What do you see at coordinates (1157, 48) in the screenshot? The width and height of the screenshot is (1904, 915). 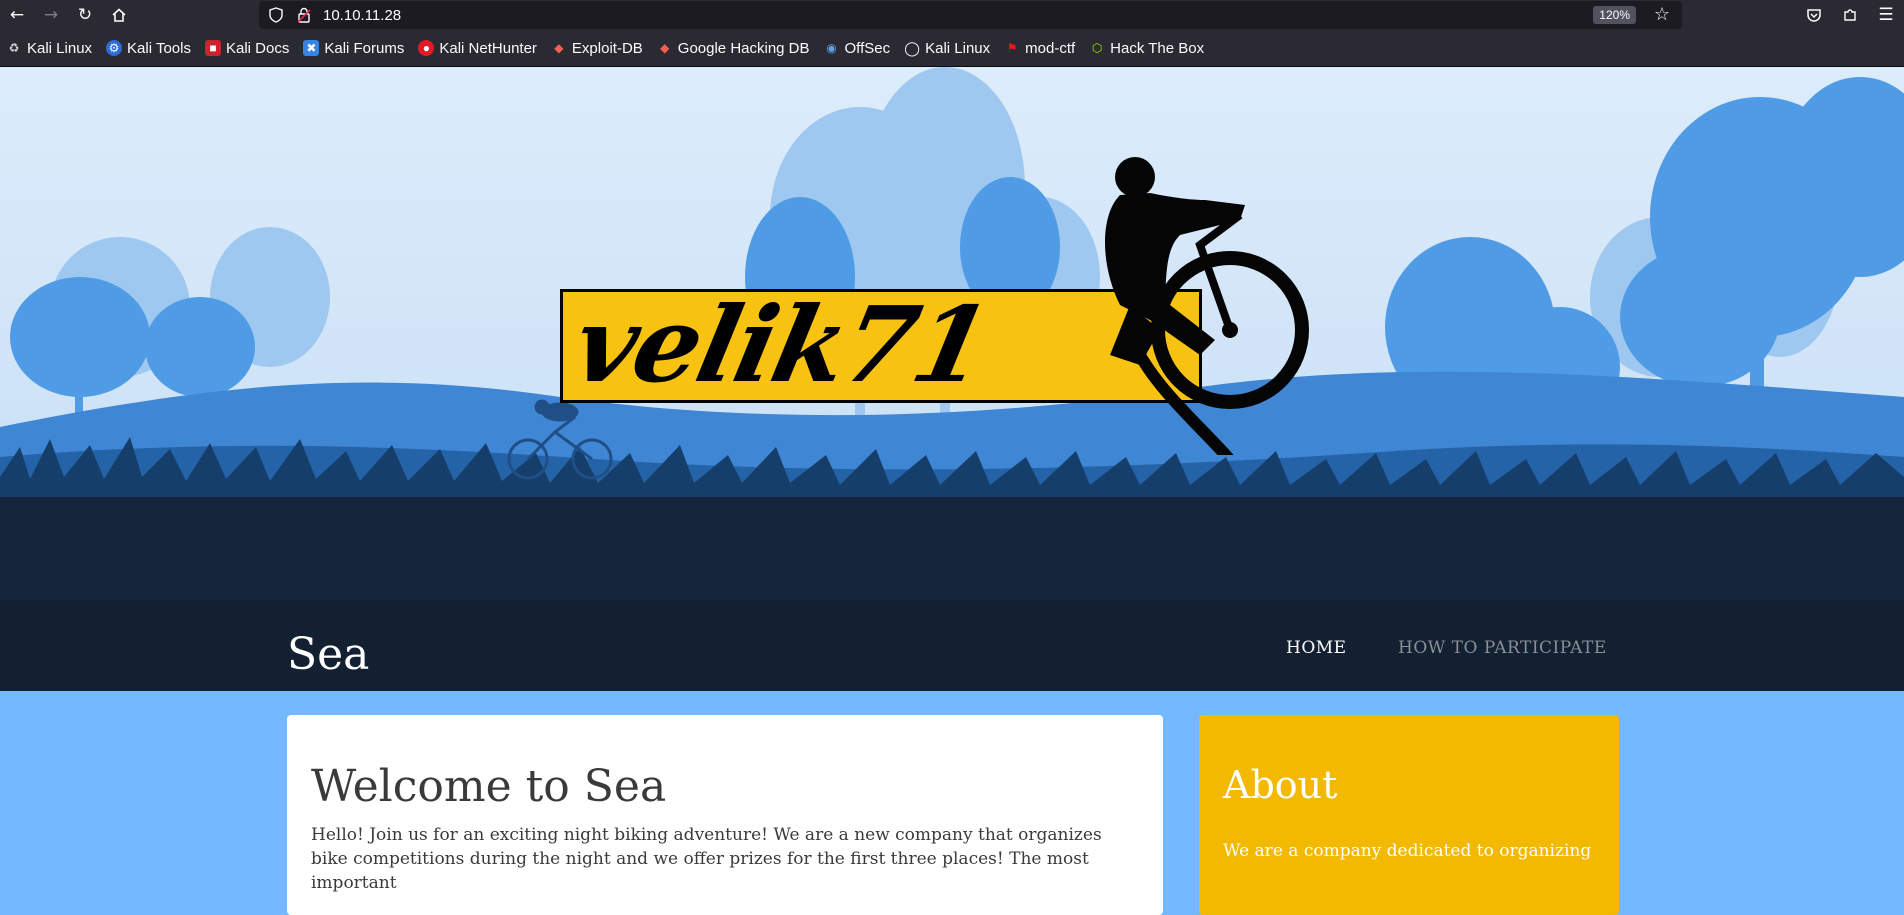 I see `bookmark-label: Hack The Box` at bounding box center [1157, 48].